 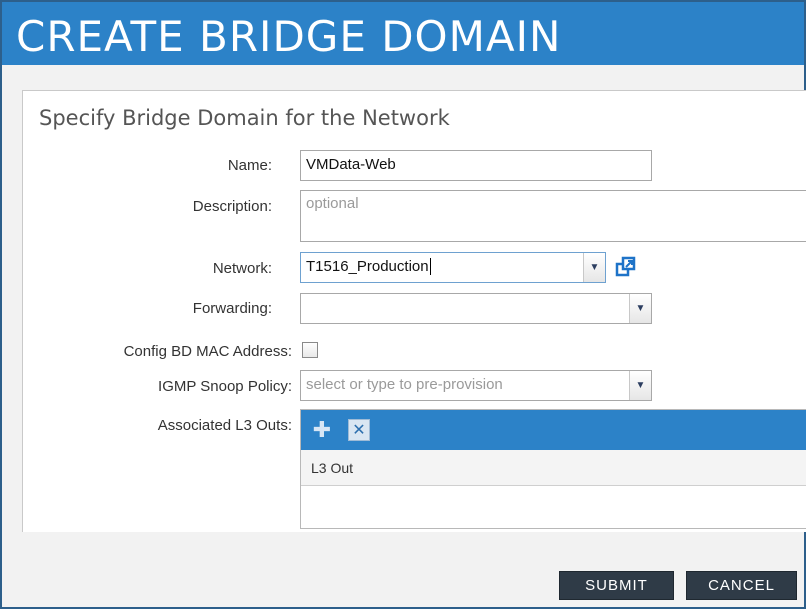 I want to click on dialog-title-bar: CREATE BRIDGE DOMAIN, so click(x=403, y=33).